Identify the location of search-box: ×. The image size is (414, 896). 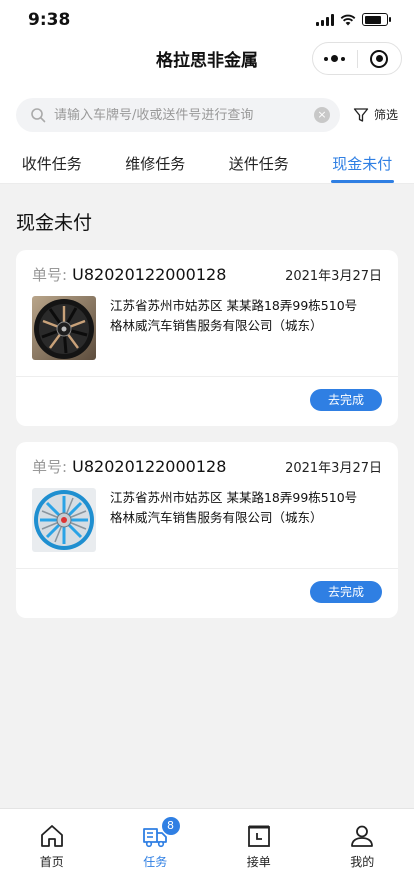
(178, 115).